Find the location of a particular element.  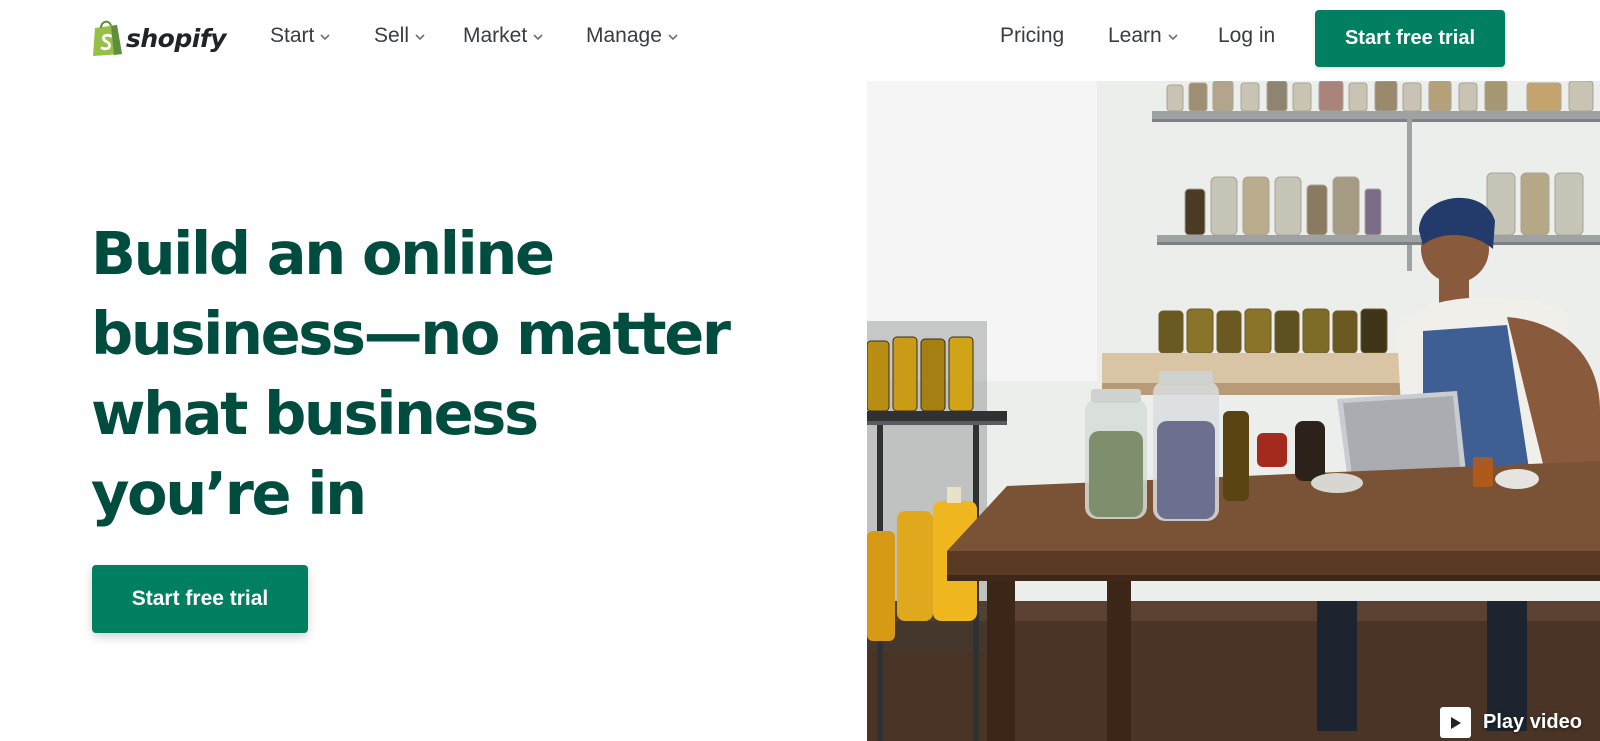

nav-pricing: Pricing is located at coordinates (1032, 36).